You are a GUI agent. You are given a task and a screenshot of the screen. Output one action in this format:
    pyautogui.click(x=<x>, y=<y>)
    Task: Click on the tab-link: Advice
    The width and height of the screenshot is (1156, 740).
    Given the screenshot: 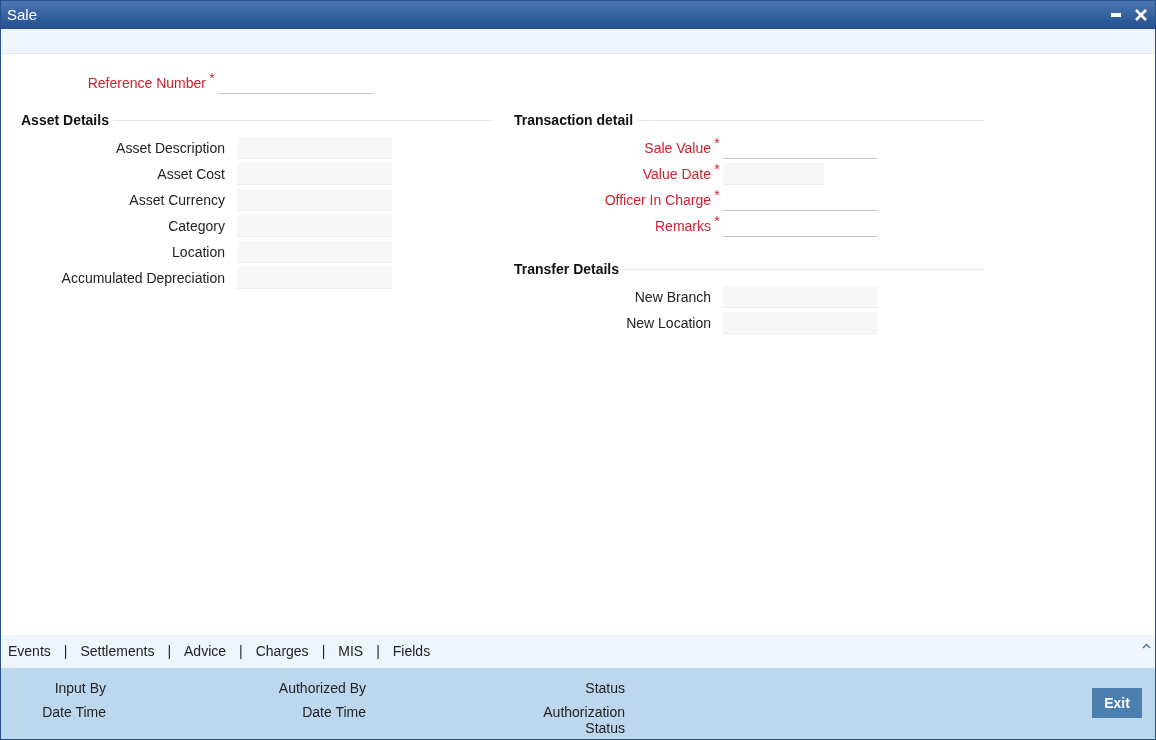 What is the action you would take?
    pyautogui.click(x=205, y=651)
    